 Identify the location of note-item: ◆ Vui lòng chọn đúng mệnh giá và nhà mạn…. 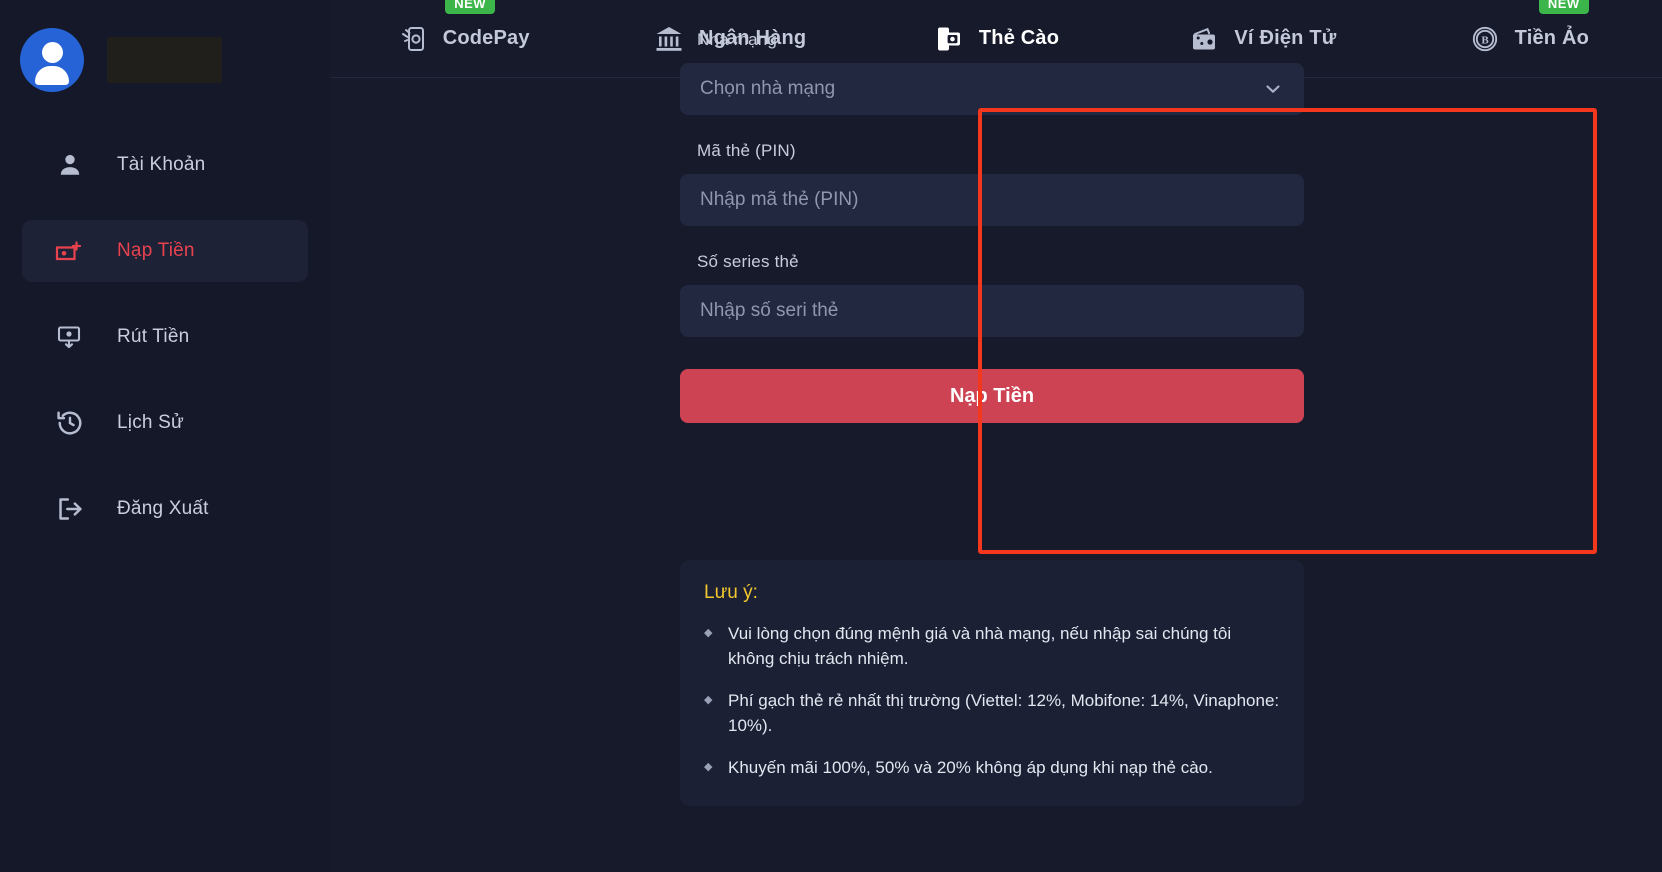
(992, 646).